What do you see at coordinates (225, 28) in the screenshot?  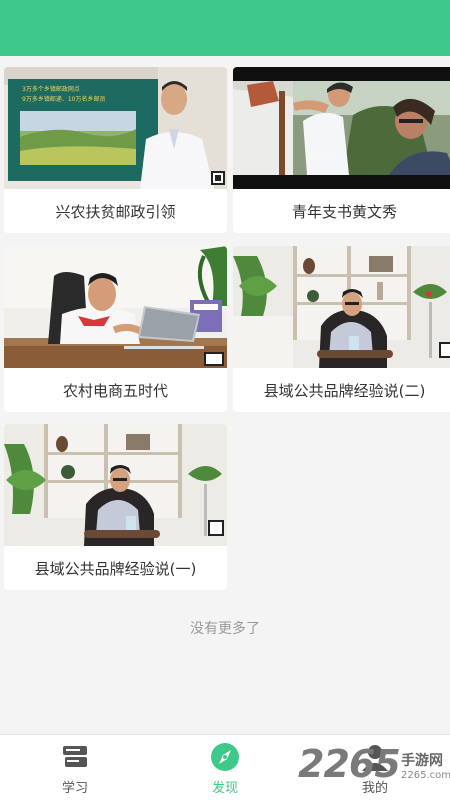 I see `app-header-bar` at bounding box center [225, 28].